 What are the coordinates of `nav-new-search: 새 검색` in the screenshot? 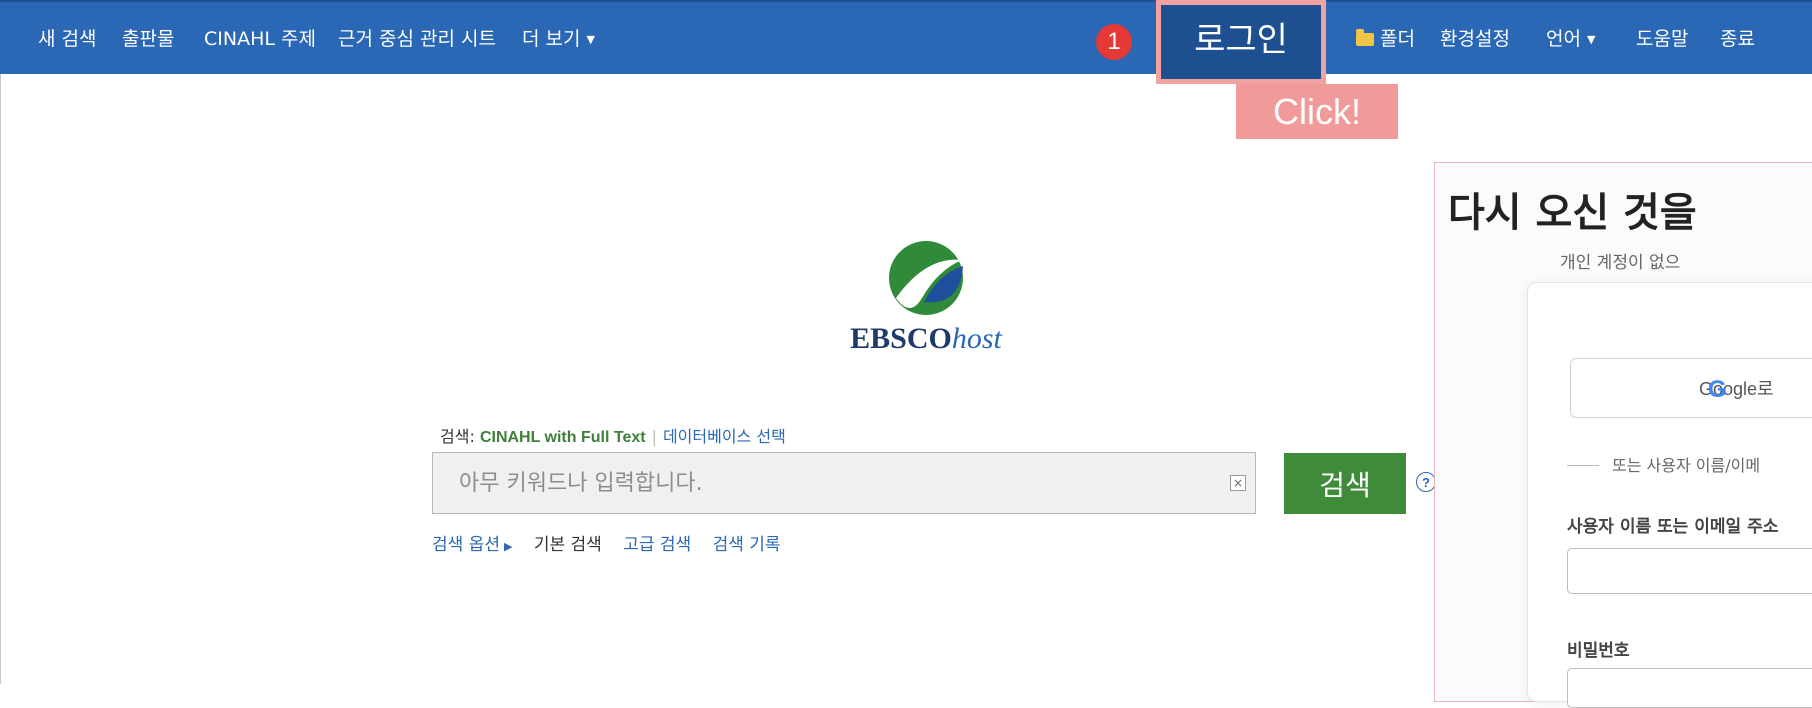 It's located at (67, 37).